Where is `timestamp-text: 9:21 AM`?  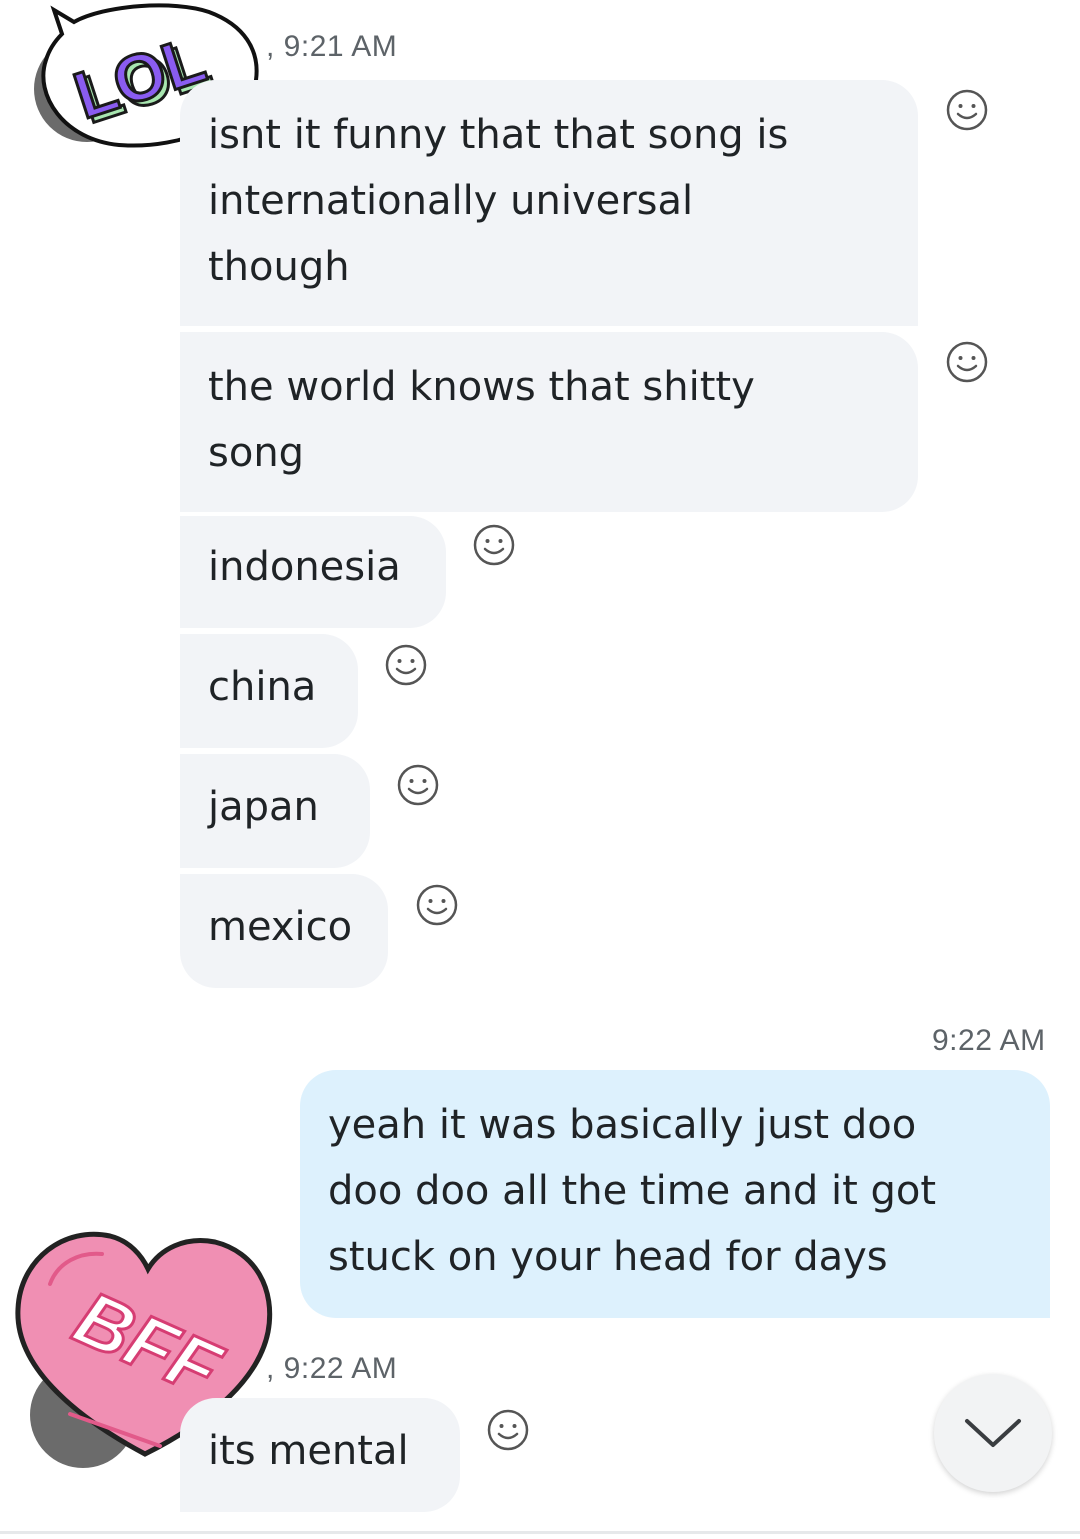
timestamp-text: 9:21 AM is located at coordinates (340, 46).